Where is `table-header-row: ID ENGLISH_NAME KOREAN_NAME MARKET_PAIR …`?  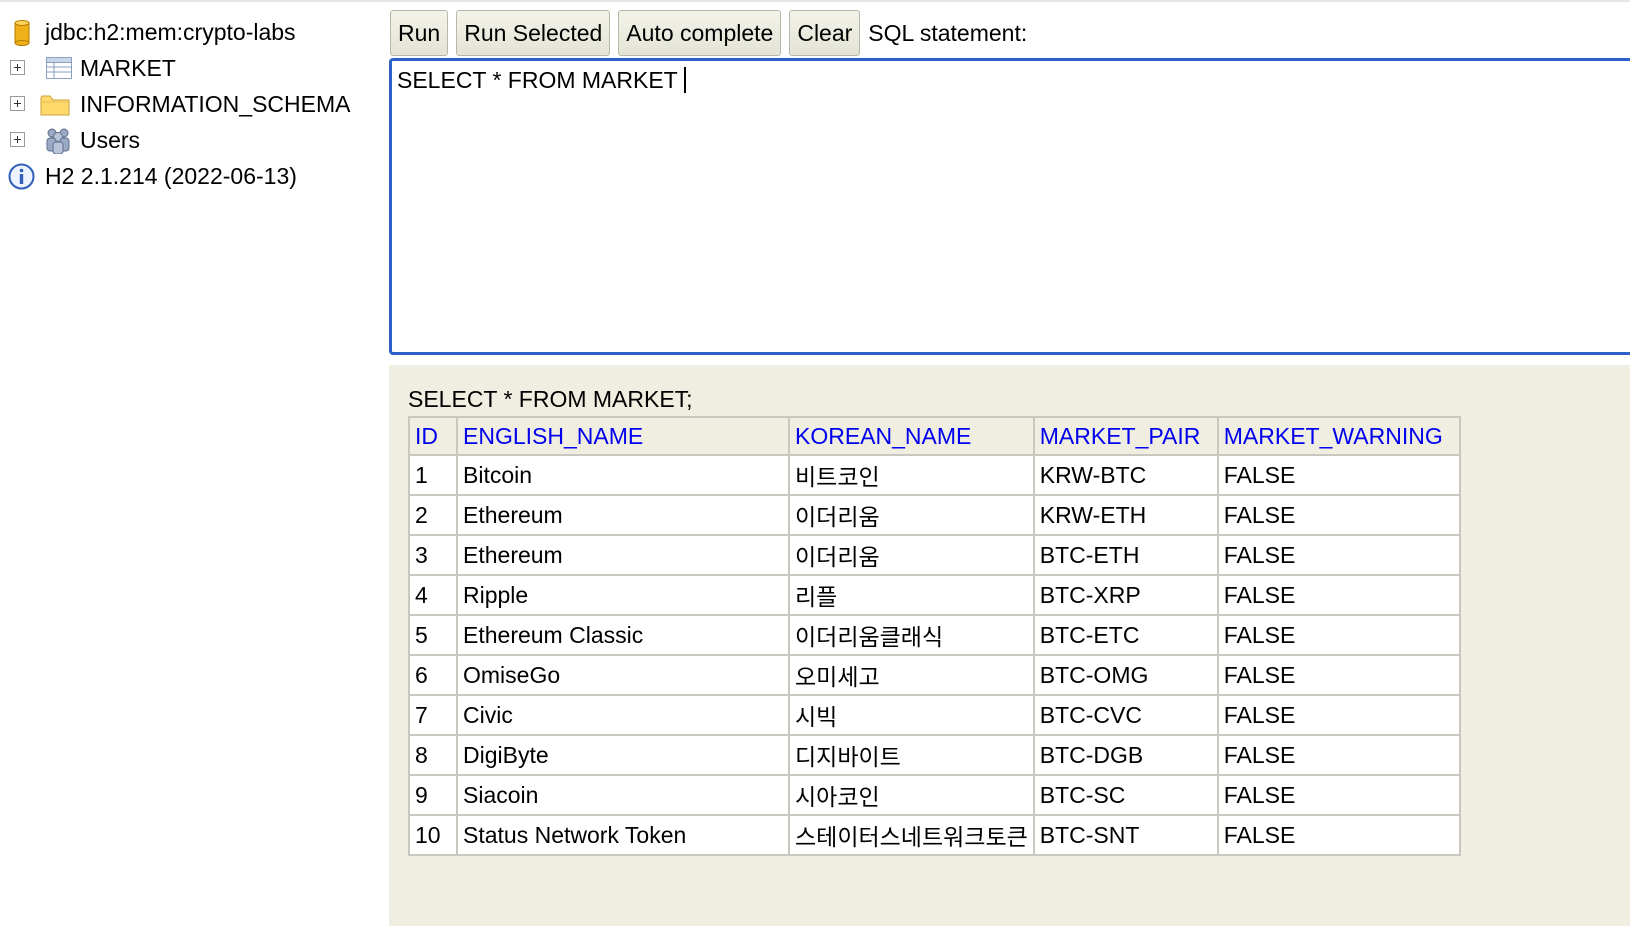
table-header-row: ID ENGLISH_NAME KOREAN_NAME MARKET_PAIR … is located at coordinates (934, 436).